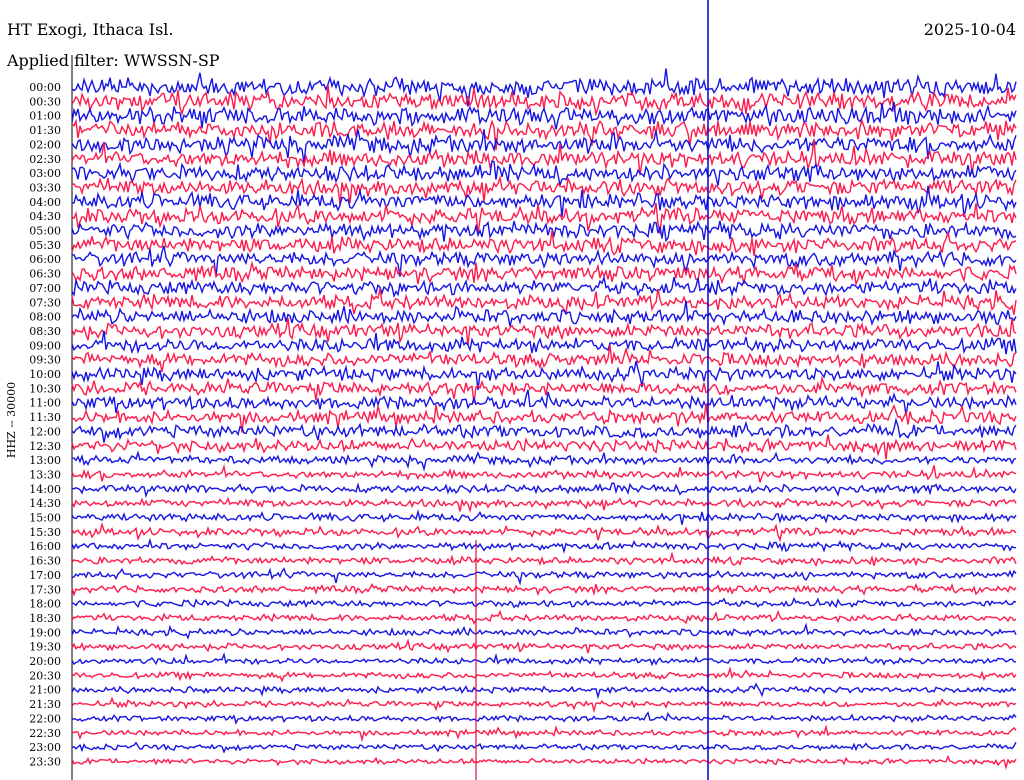 The image size is (1024, 780). Describe the element at coordinates (45, 474) in the screenshot. I see `time-tick-label: 13:30` at that location.